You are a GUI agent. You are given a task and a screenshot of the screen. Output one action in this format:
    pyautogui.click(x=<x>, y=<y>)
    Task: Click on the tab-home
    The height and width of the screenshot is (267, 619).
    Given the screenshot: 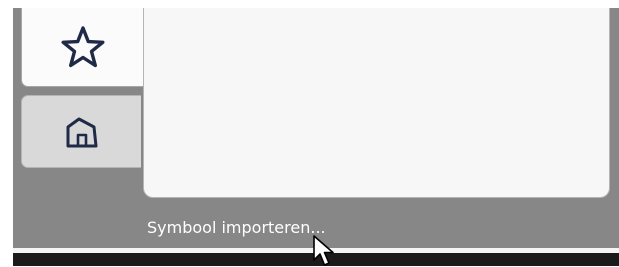 What is the action you would take?
    pyautogui.click(x=81, y=131)
    